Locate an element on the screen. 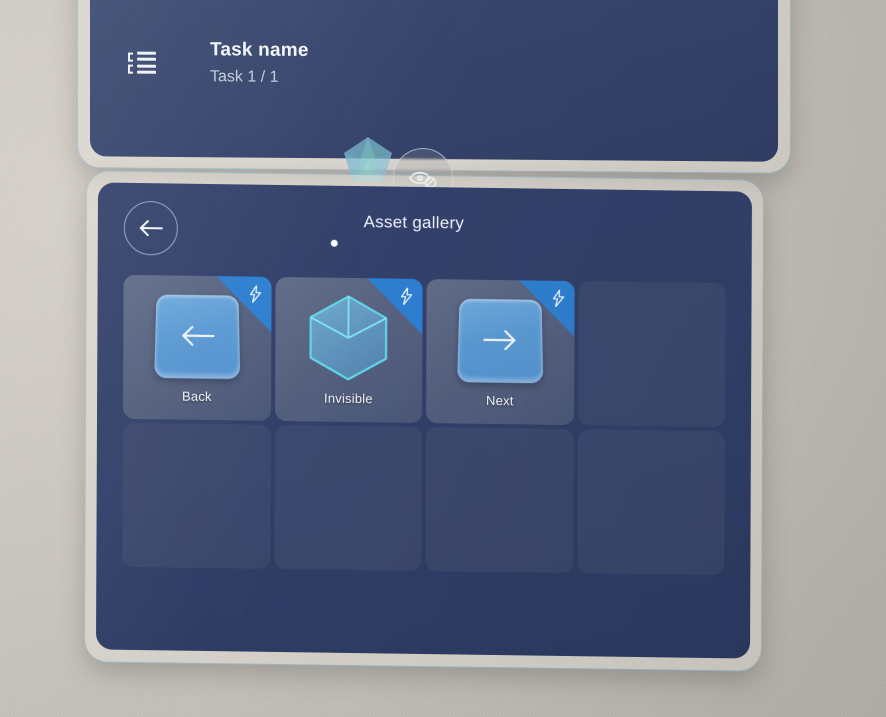  asset-thumbnail-invisible is located at coordinates (349, 338).